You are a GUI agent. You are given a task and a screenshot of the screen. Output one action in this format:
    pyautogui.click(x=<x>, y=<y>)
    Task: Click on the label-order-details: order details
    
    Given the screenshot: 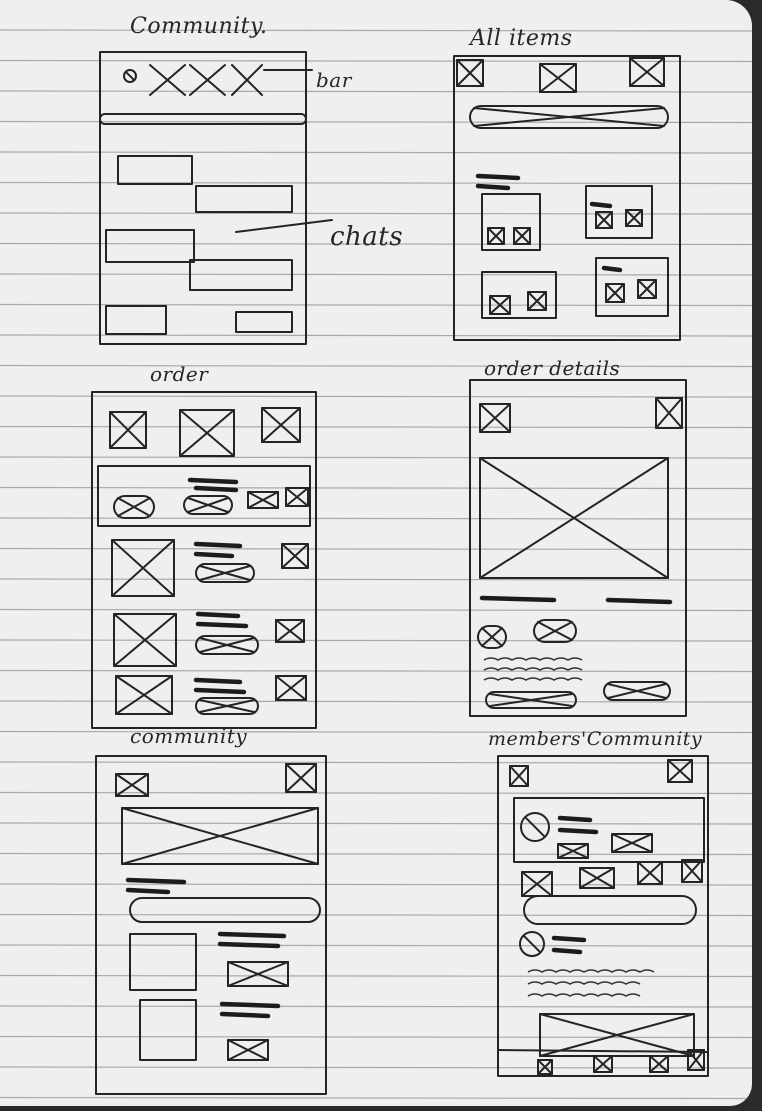 What is the action you would take?
    pyautogui.click(x=552, y=368)
    